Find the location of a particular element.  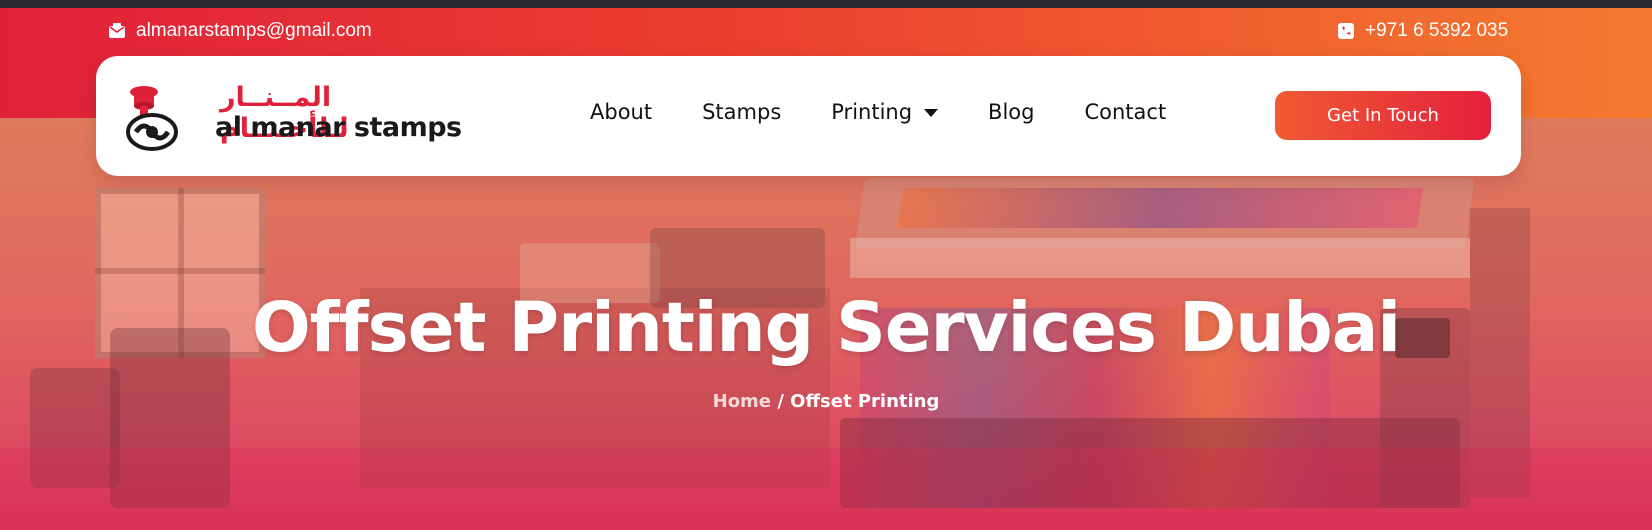

breadcrumb-home-link: Home is located at coordinates (742, 401).